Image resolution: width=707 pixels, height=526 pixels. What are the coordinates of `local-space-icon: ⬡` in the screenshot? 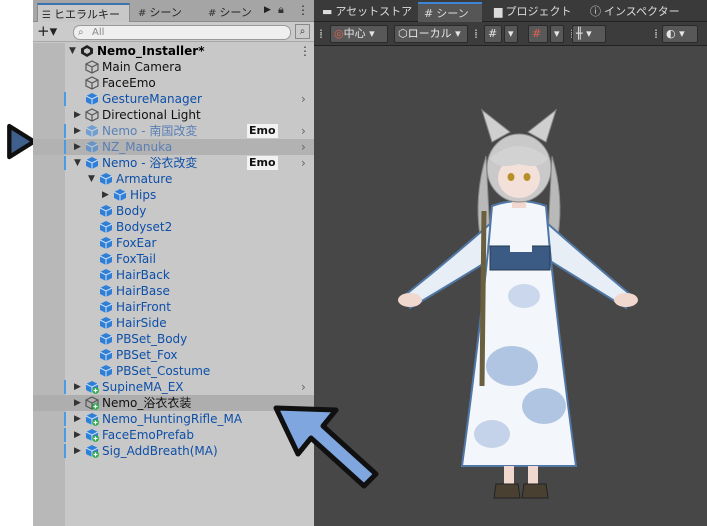 It's located at (403, 33).